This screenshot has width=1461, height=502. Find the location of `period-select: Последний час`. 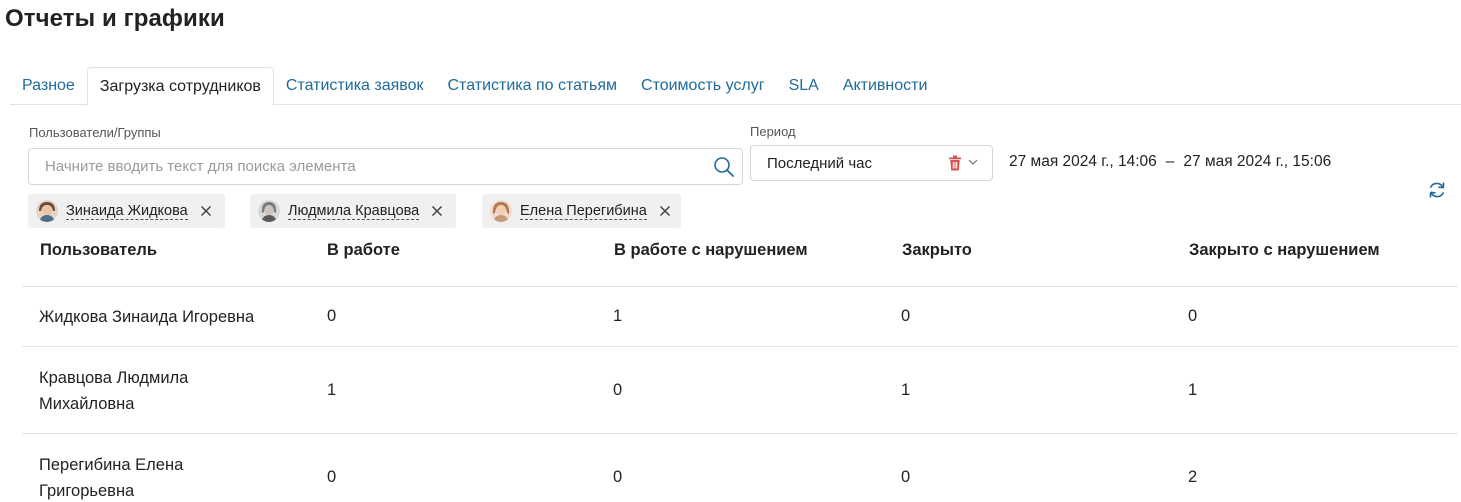

period-select: Последний час is located at coordinates (871, 163).